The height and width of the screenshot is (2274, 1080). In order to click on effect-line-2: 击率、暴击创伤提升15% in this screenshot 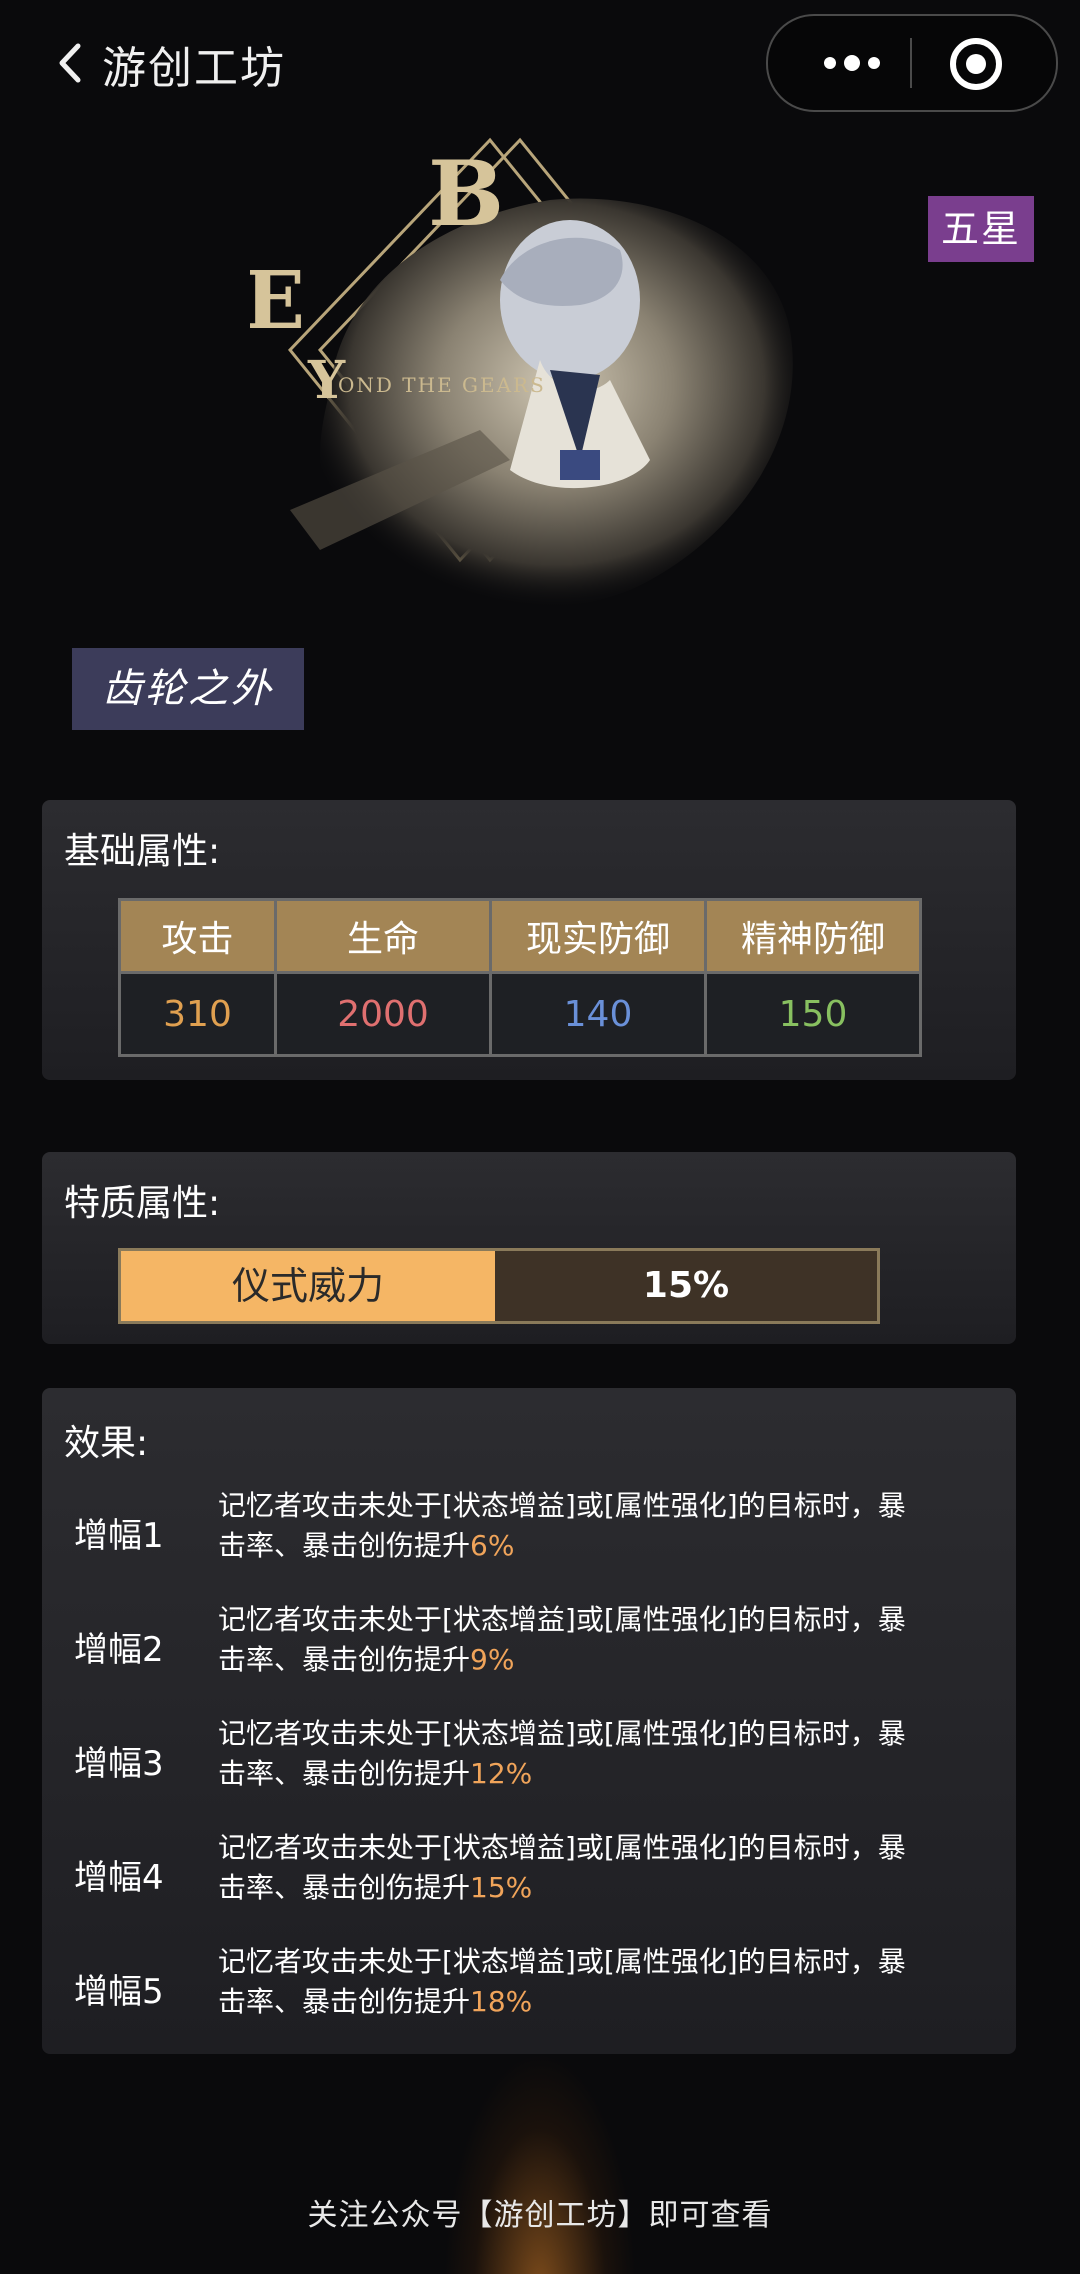, I will do `click(588, 1888)`.